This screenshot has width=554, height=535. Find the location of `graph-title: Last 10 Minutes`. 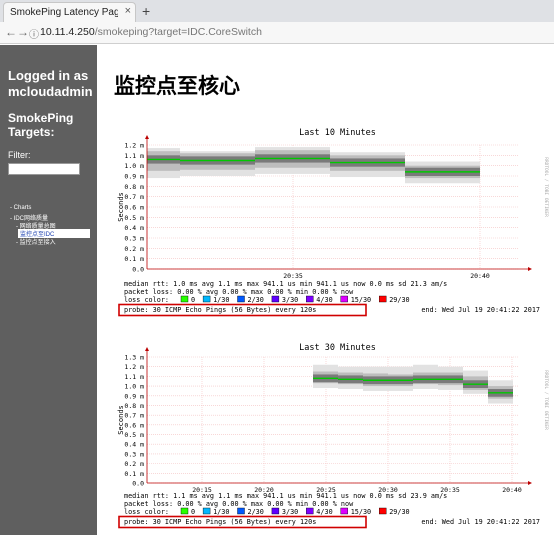

graph-title: Last 10 Minutes is located at coordinates (337, 133).